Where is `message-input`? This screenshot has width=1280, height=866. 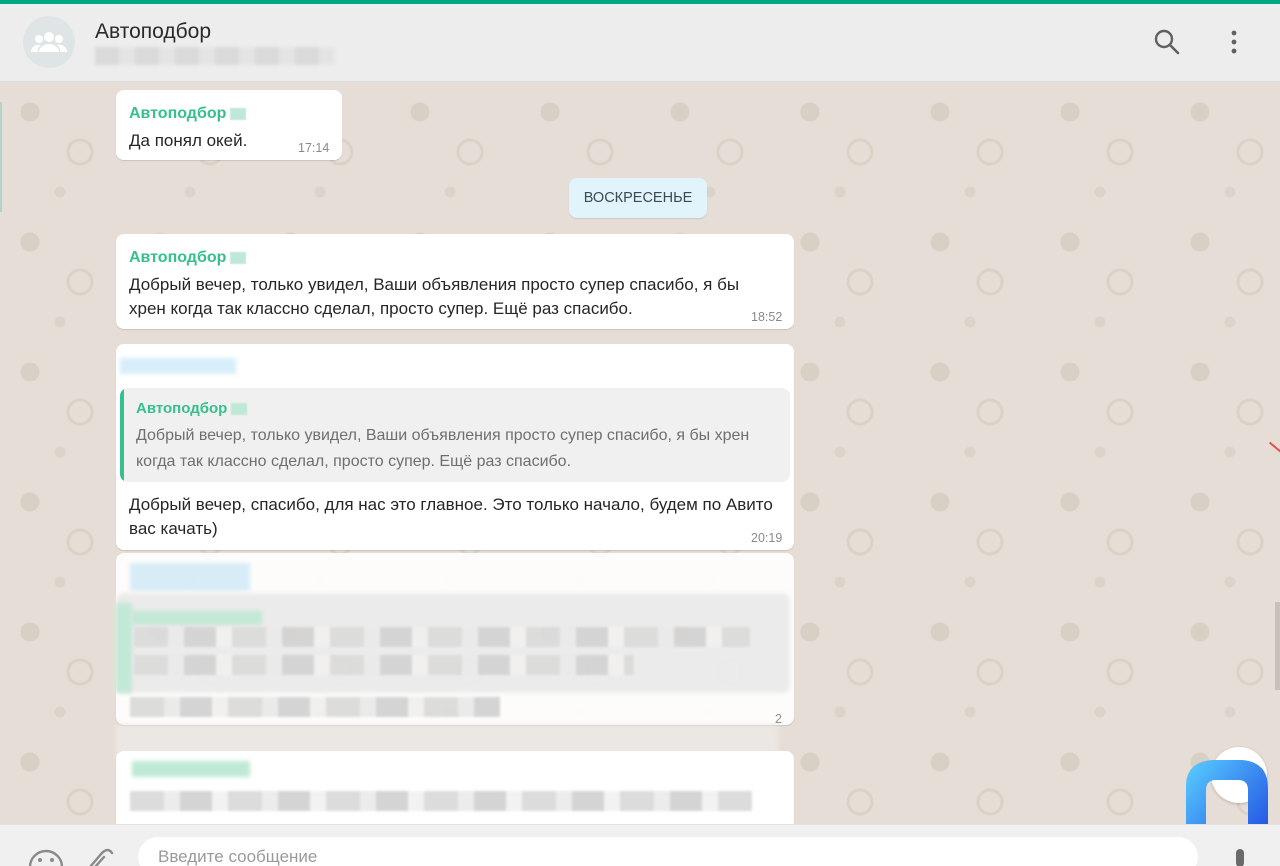
message-input is located at coordinates (668, 851).